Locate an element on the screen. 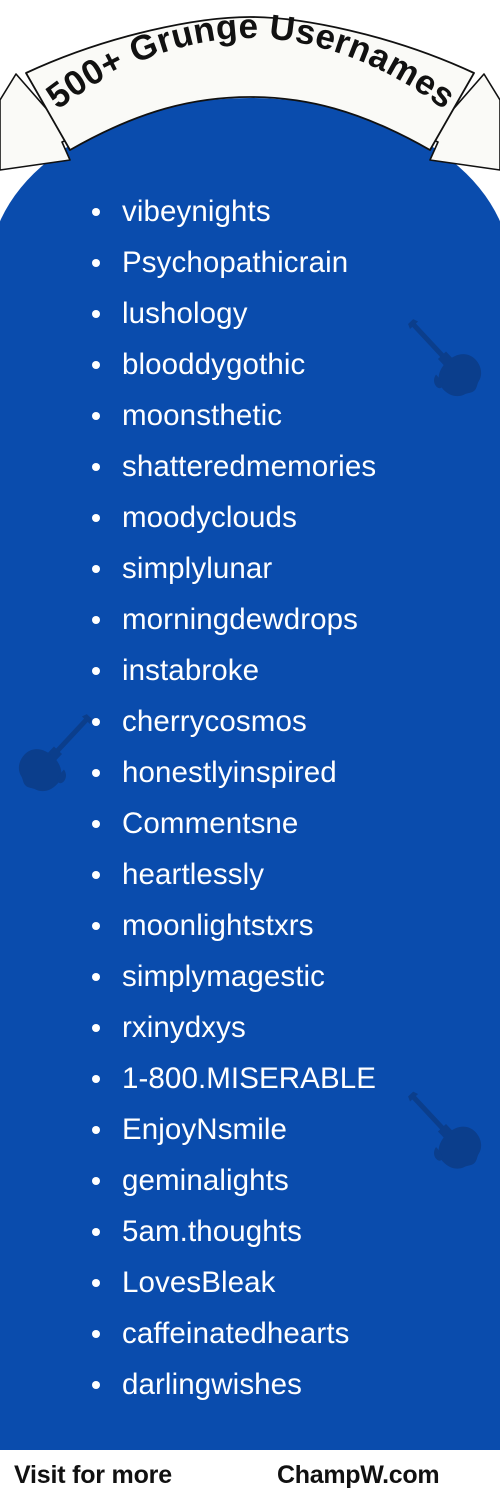 The width and height of the screenshot is (500, 1500). username-label: 1-800.MISERABLE is located at coordinates (249, 1078).